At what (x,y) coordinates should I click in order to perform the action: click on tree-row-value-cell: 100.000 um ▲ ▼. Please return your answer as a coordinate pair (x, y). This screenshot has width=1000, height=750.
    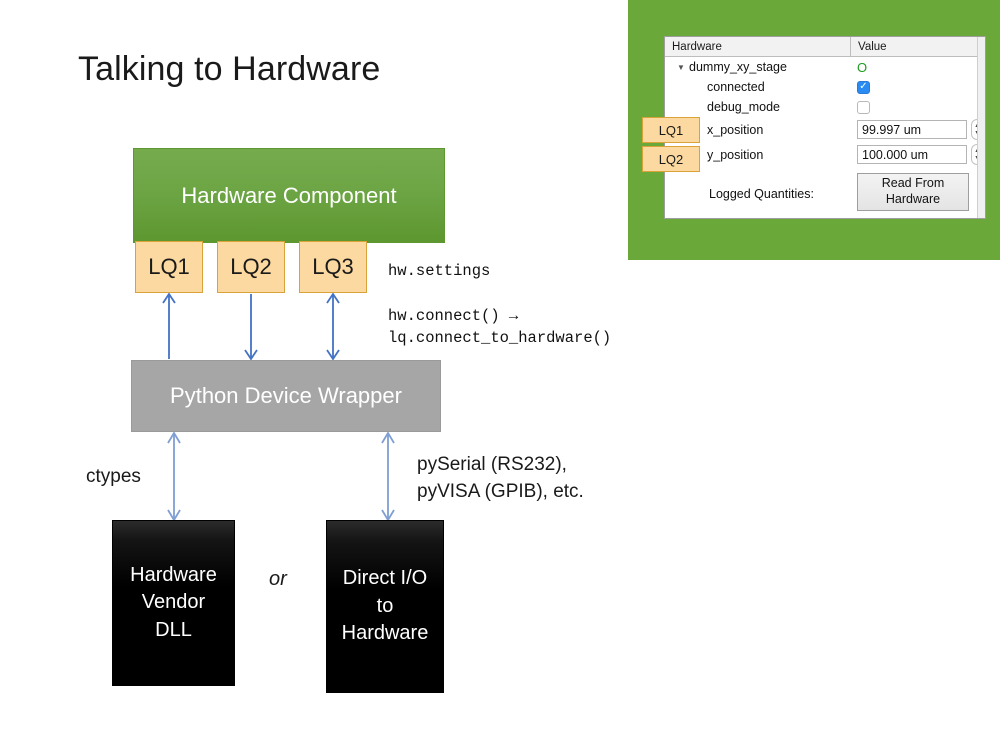
    Looking at the image, I should click on (918, 154).